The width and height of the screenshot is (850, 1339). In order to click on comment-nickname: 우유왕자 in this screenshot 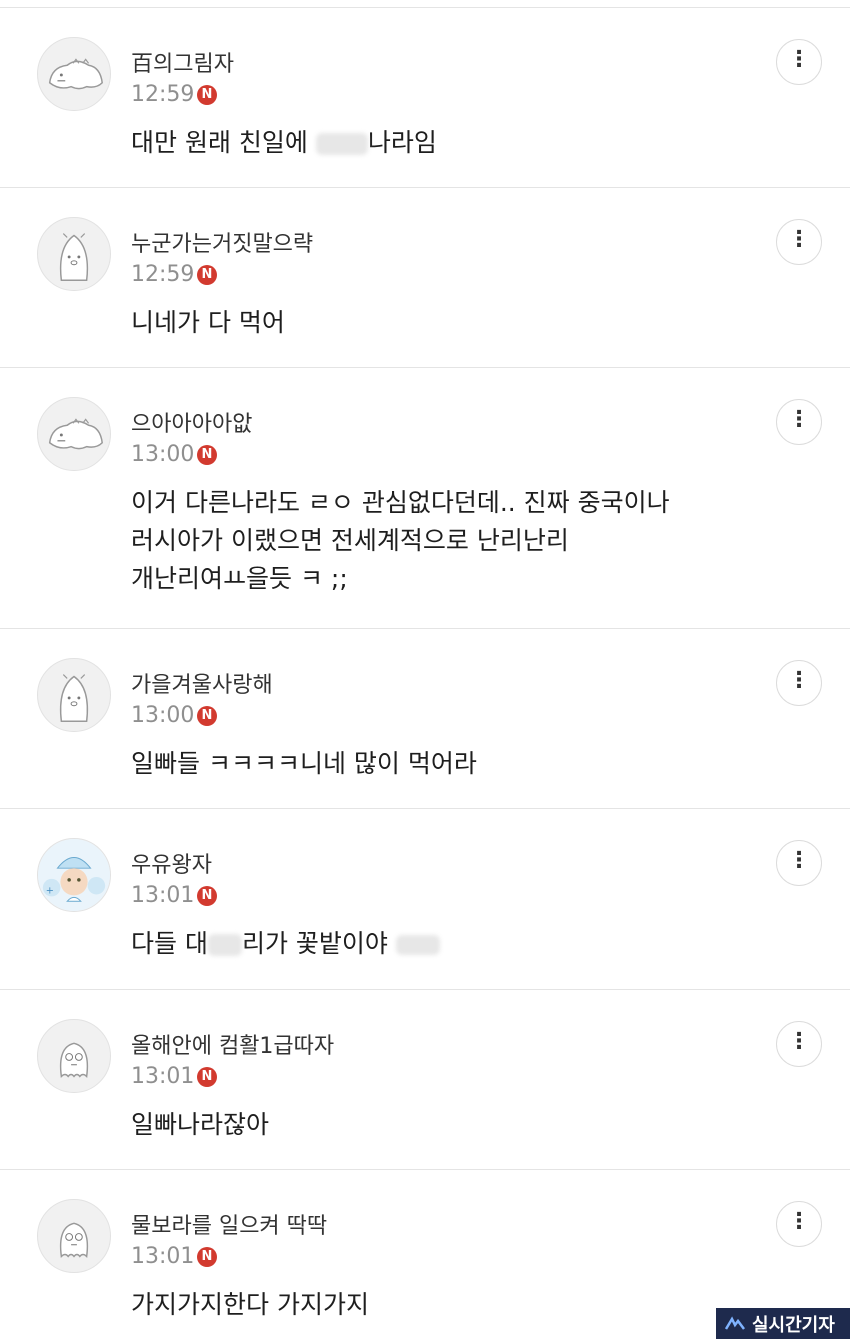, I will do `click(171, 863)`.